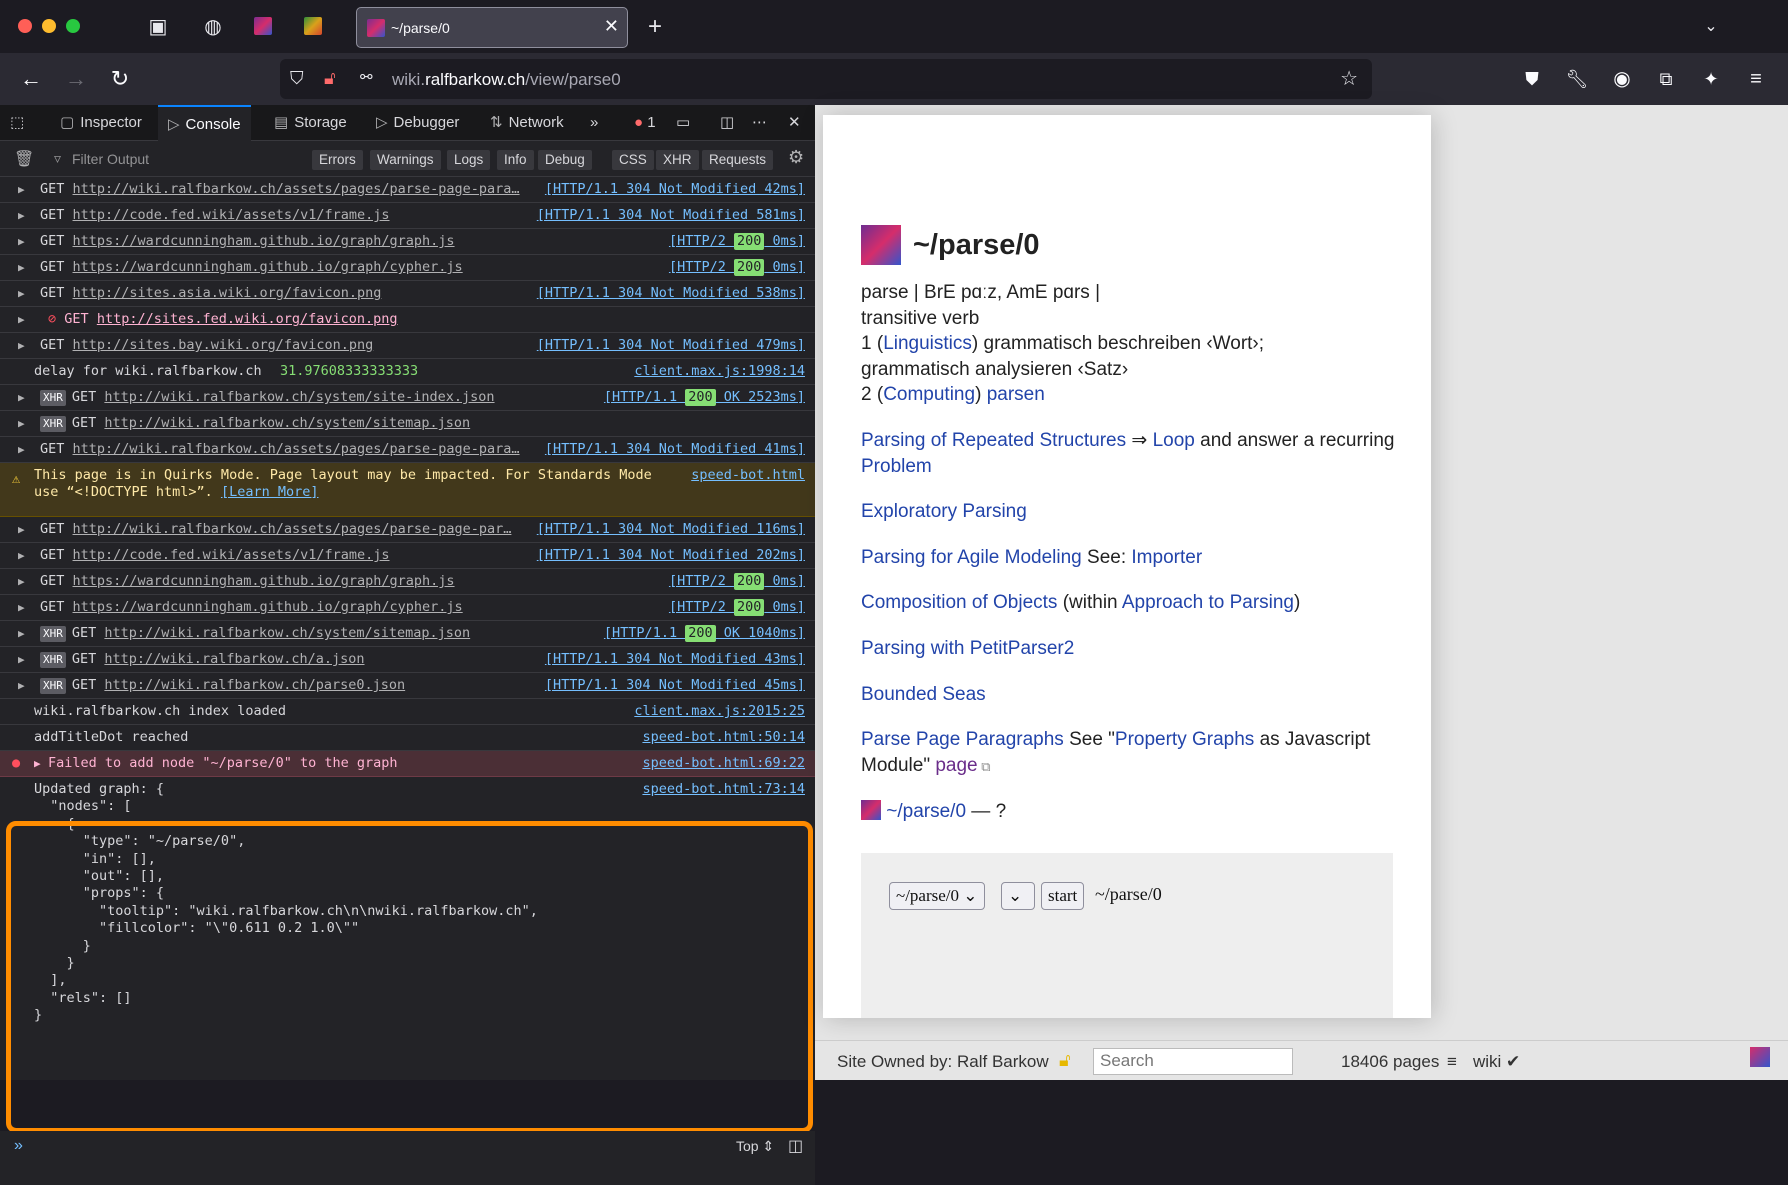 The height and width of the screenshot is (1185, 1788). I want to click on page-select: ~/parse/0 ⌄, so click(937, 896).